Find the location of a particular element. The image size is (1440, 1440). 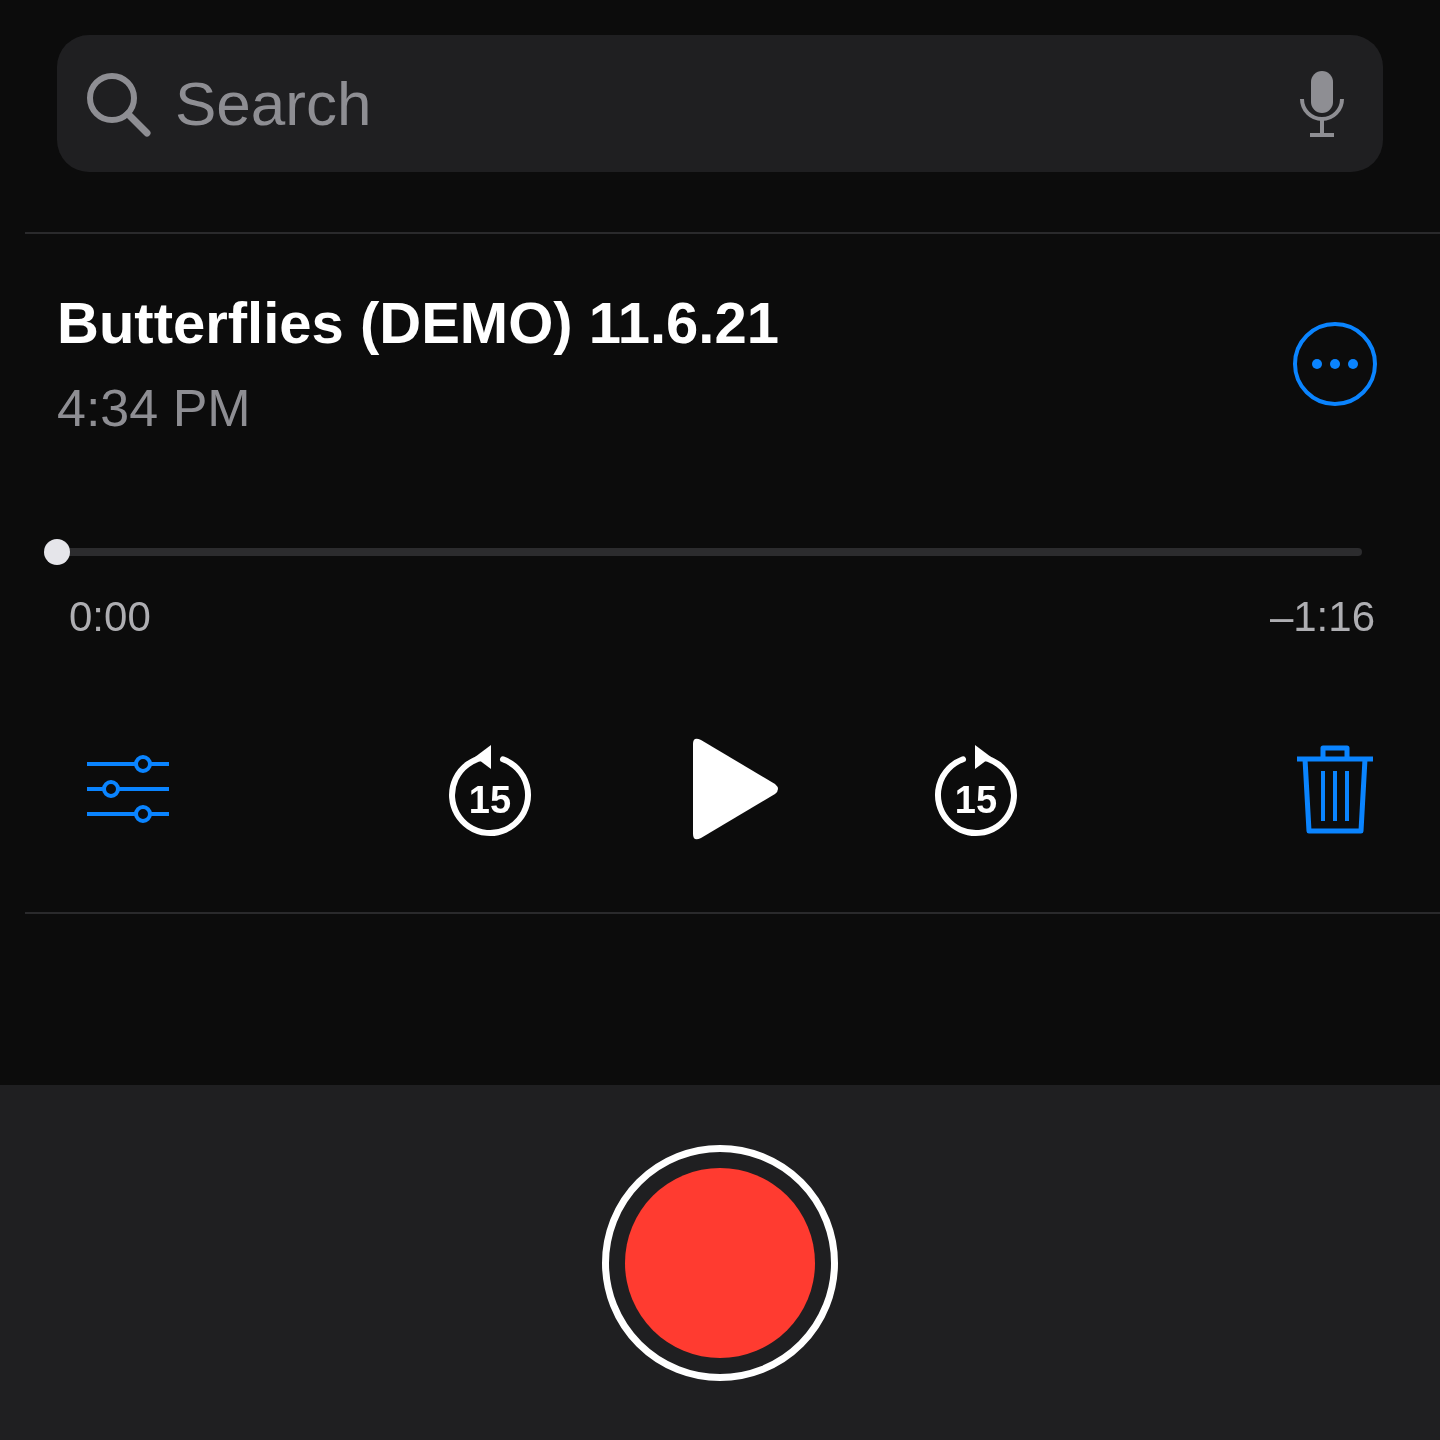

search-field: Search is located at coordinates (724, 103).